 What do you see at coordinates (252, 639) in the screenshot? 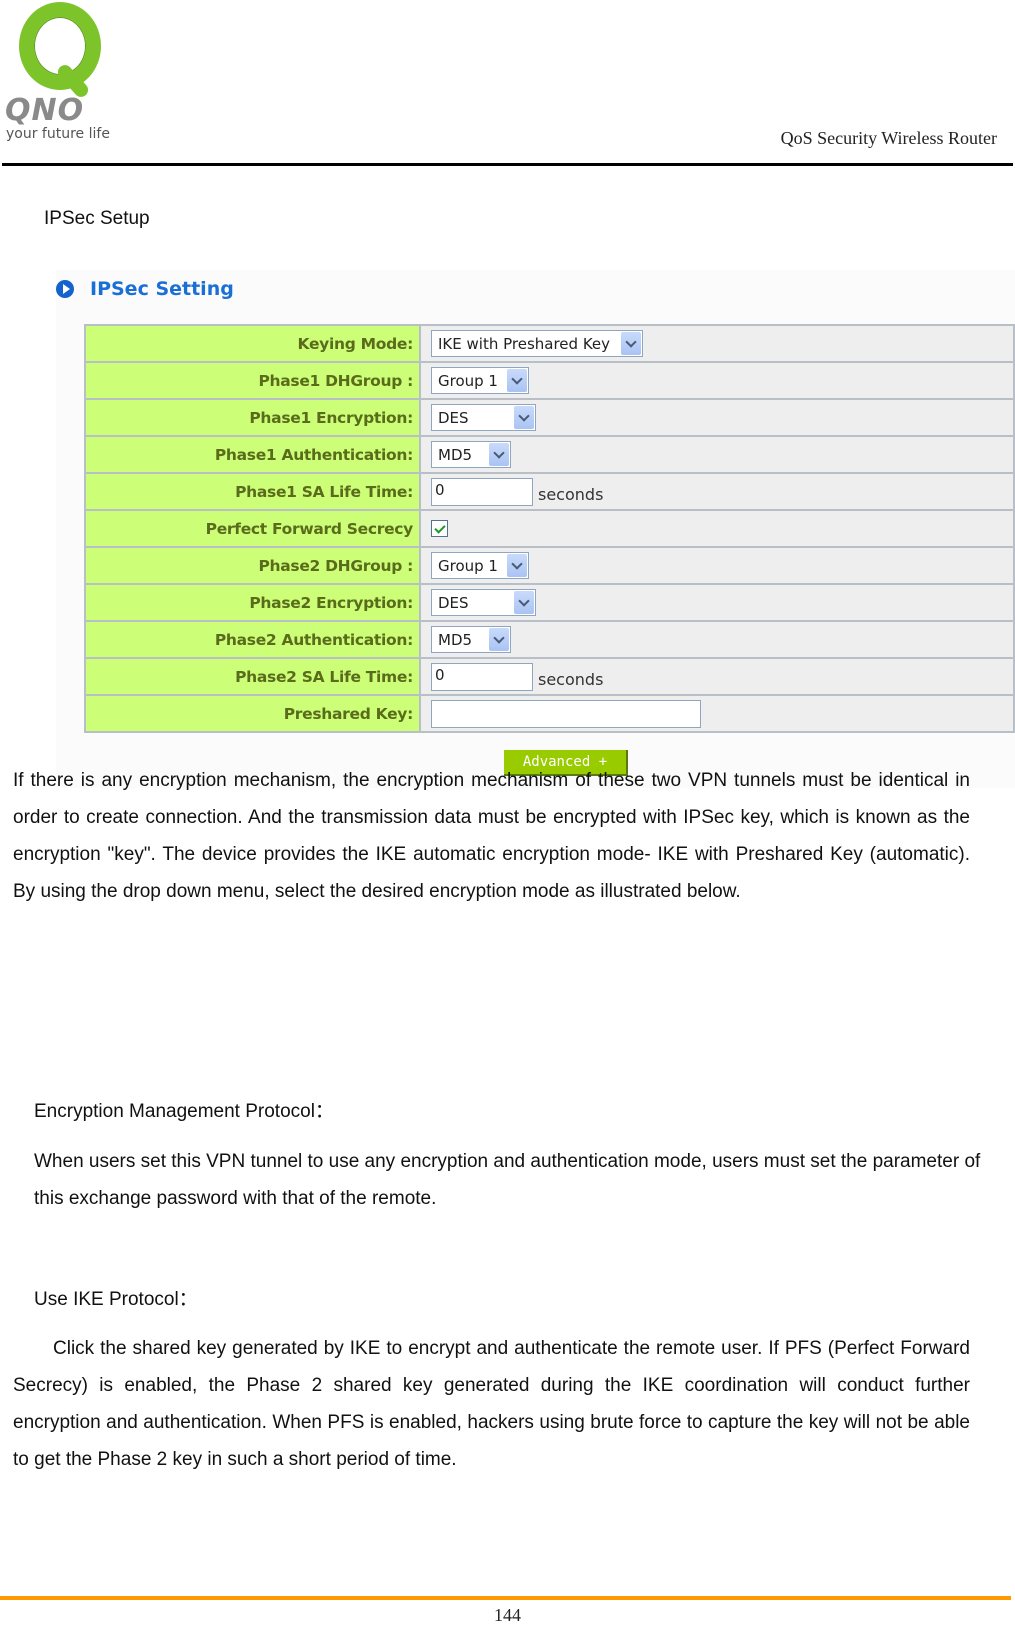
I see `phase2-authentication-label: Phase2 Authentication:` at bounding box center [252, 639].